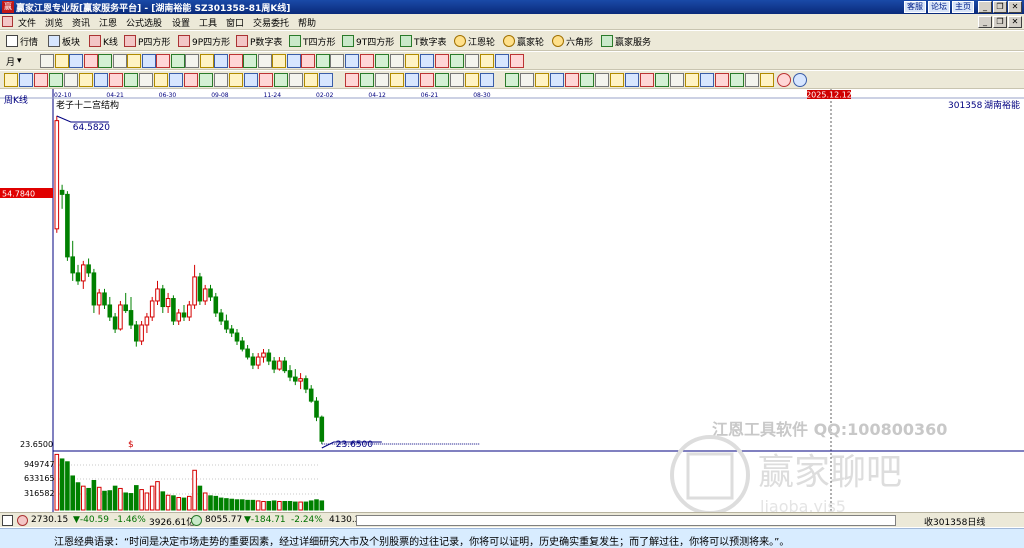  What do you see at coordinates (915, 7) in the screenshot?
I see `service-link: 客服` at bounding box center [915, 7].